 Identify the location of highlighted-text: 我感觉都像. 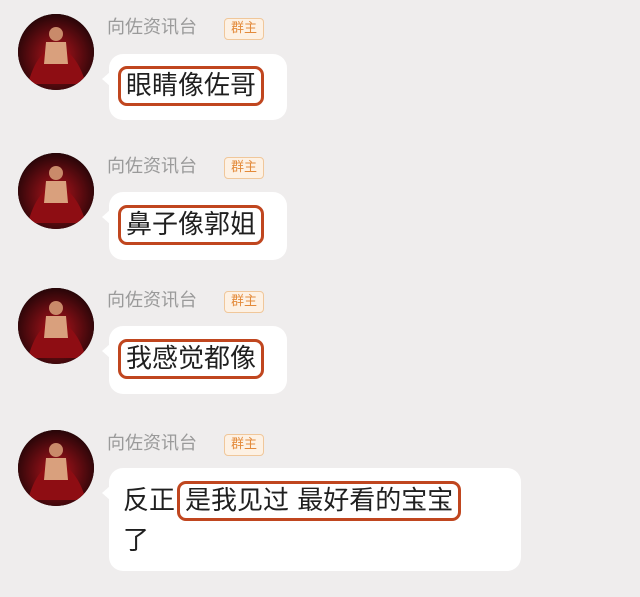
(191, 359).